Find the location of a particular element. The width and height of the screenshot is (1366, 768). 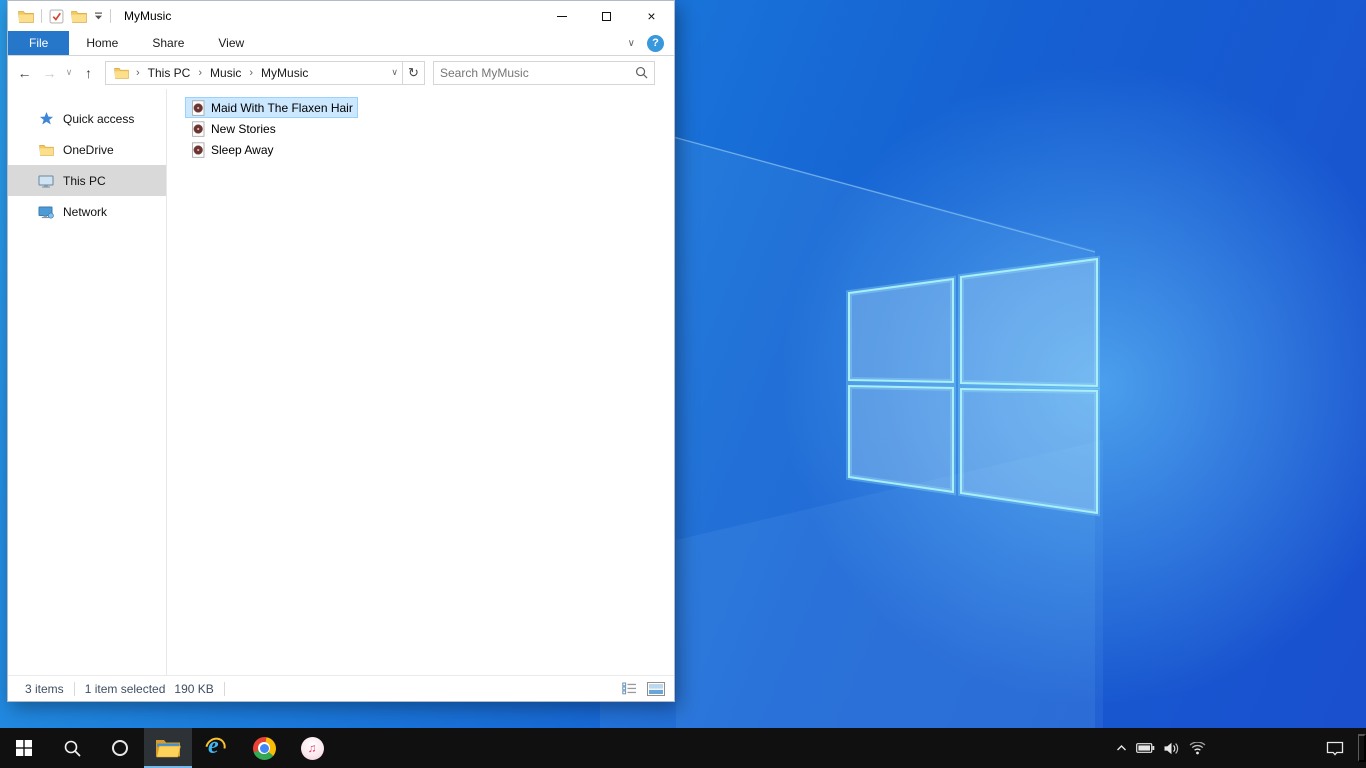

sidebar-item-quick-access: Quick access is located at coordinates (87, 118).